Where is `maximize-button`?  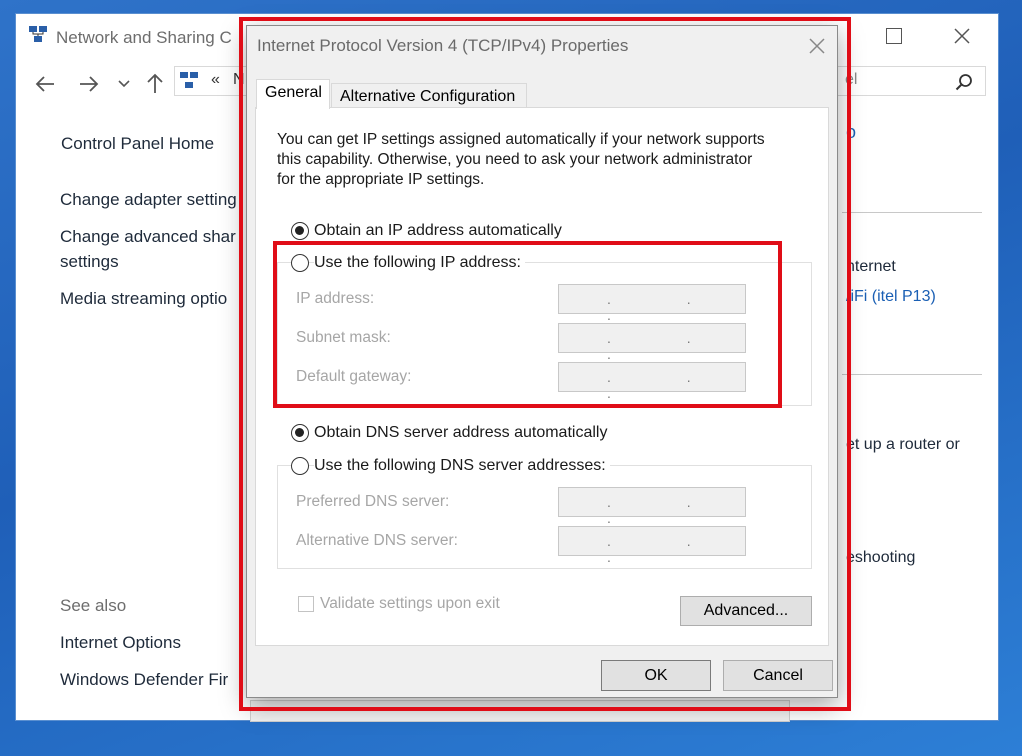 maximize-button is located at coordinates (894, 36).